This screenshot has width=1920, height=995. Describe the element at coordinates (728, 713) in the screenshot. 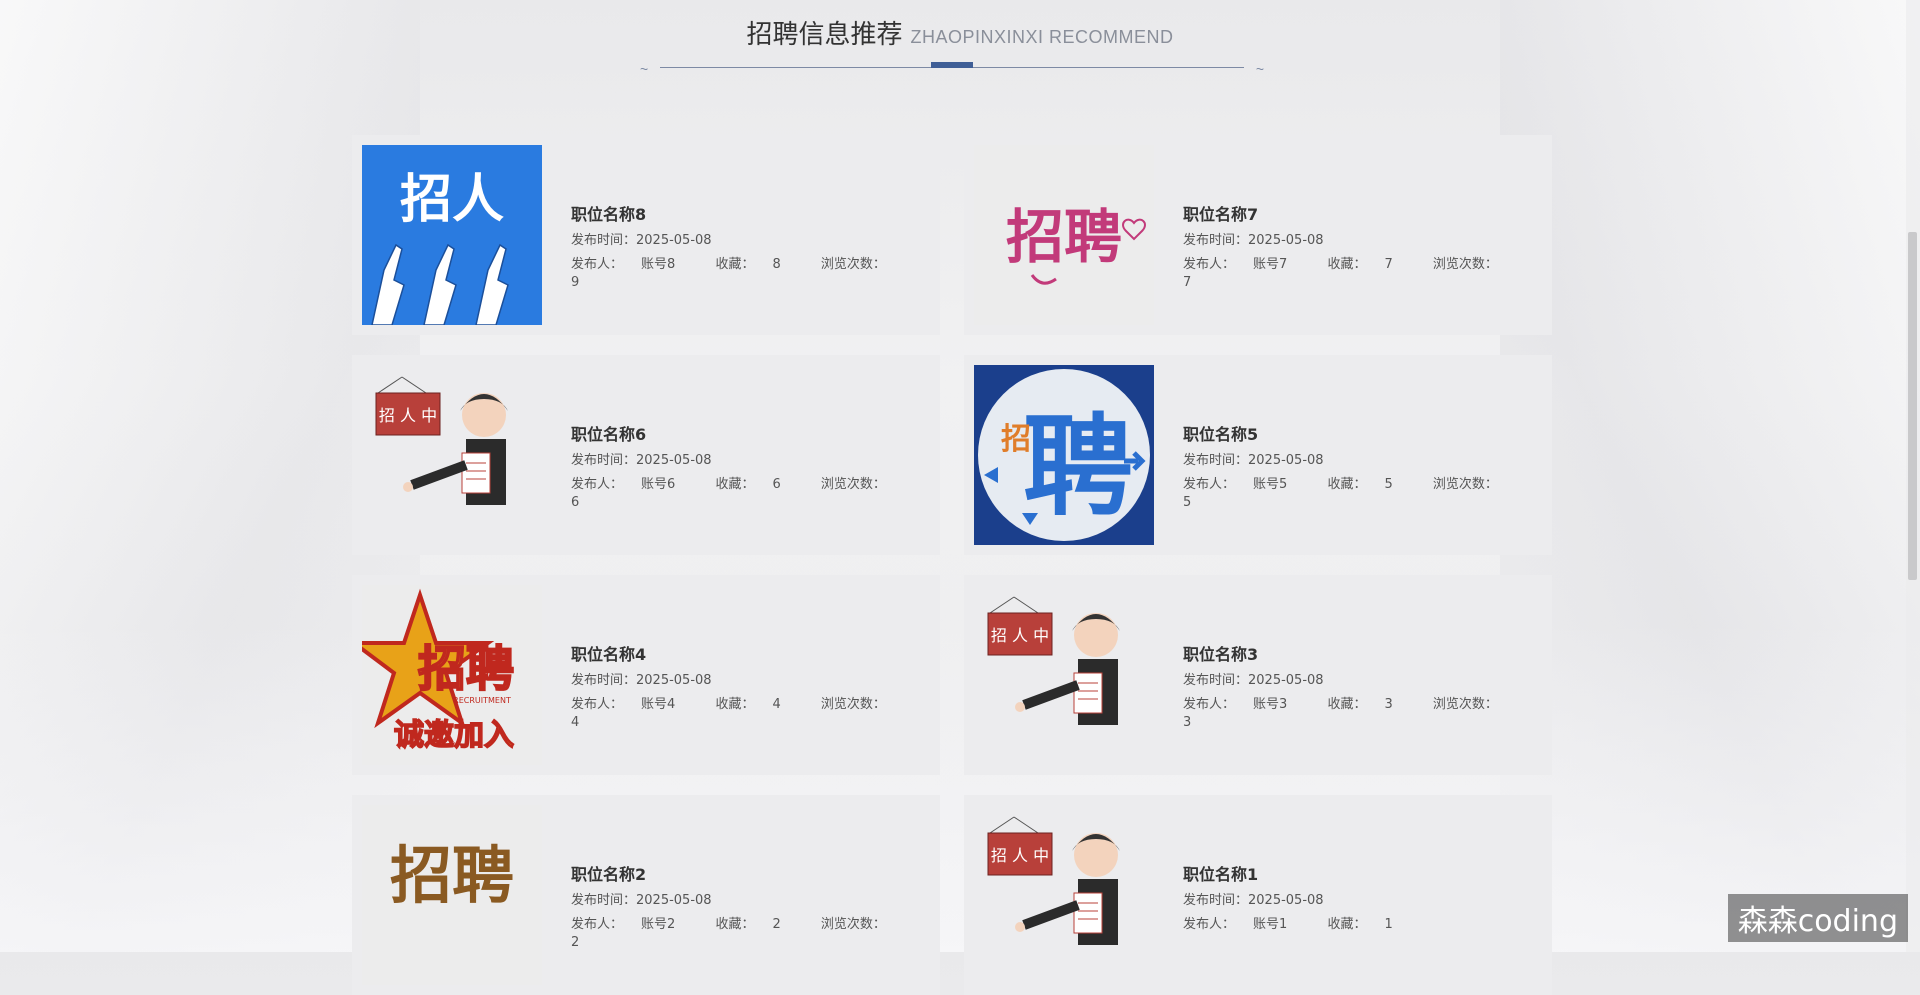

I see `job-stats: 发布人： 账号4 收藏： 4 浏览次数：4` at that location.